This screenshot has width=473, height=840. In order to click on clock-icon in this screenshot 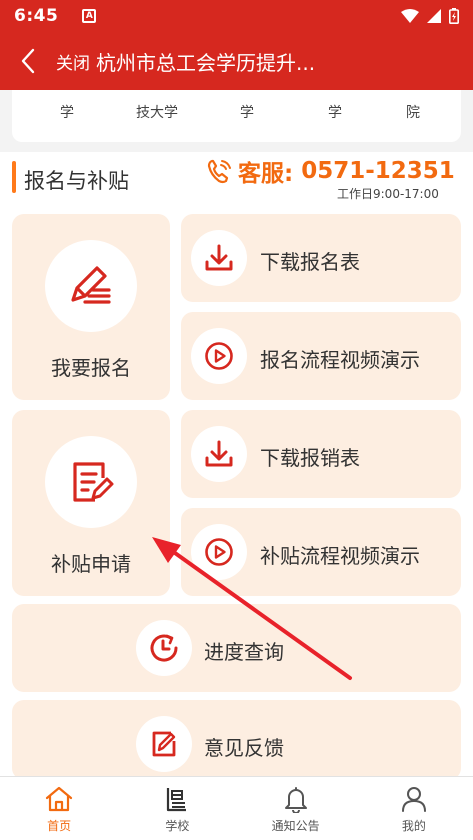, I will do `click(164, 648)`.